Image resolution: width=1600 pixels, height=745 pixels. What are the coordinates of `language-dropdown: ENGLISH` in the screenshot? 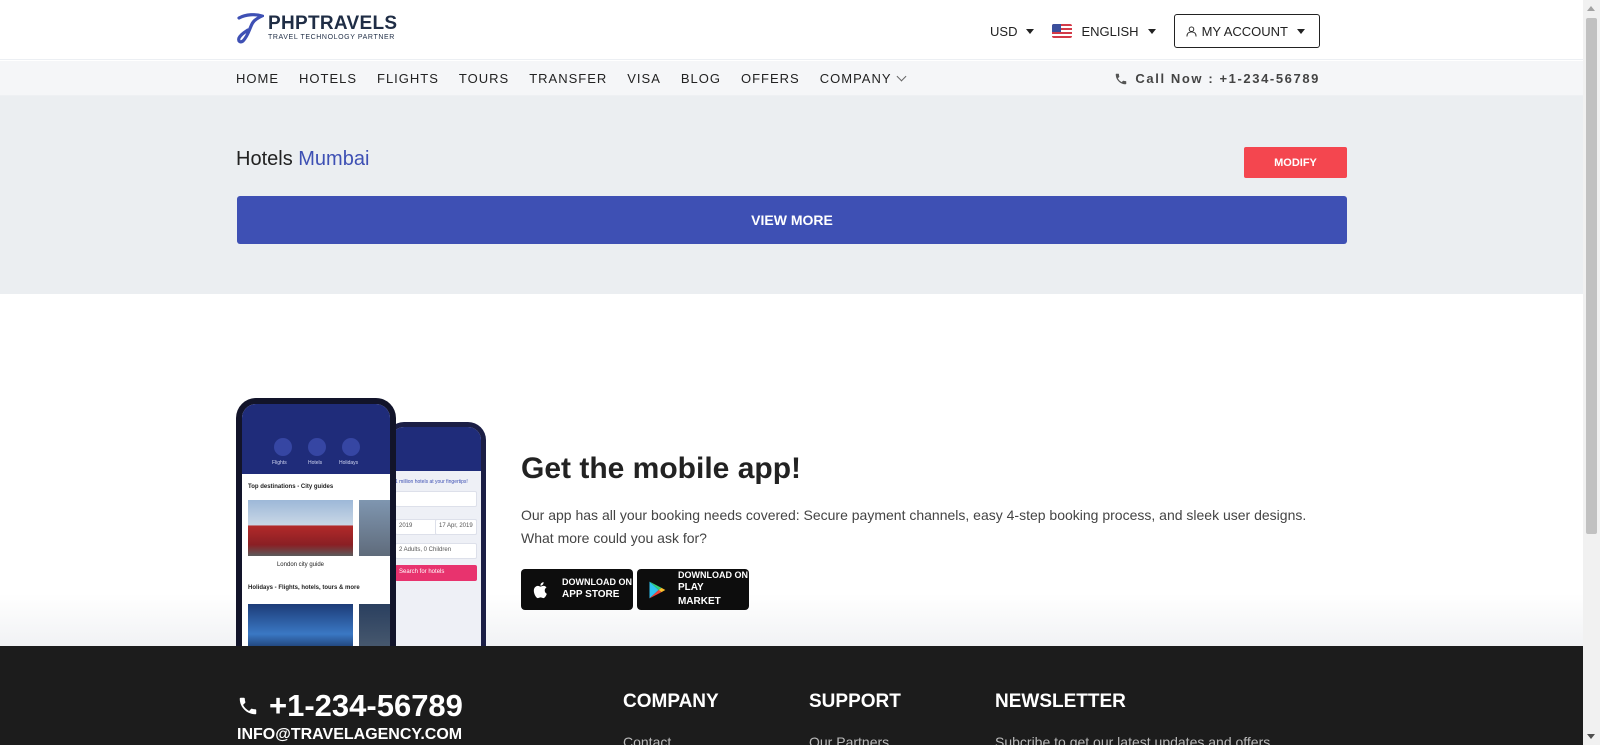 It's located at (1104, 31).